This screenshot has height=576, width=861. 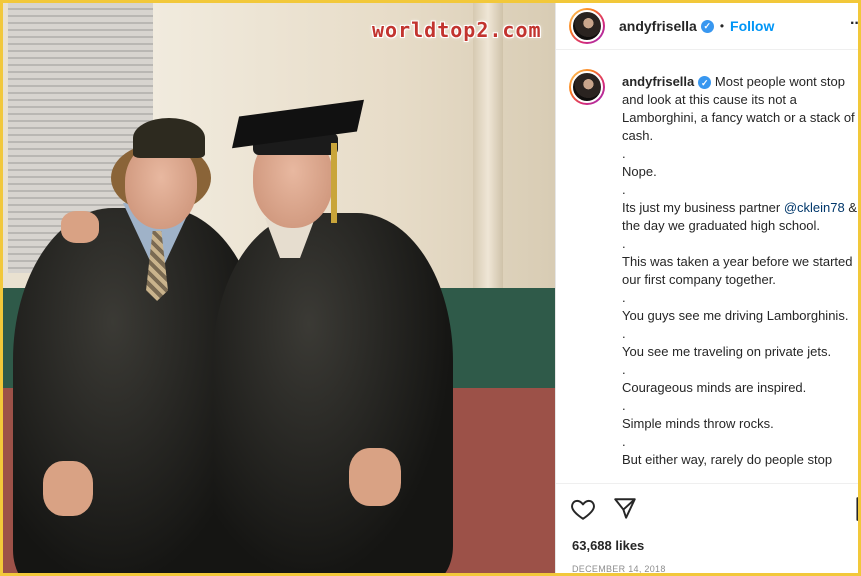 I want to click on caption-line: You see me traveling on private jets., so click(x=727, y=351).